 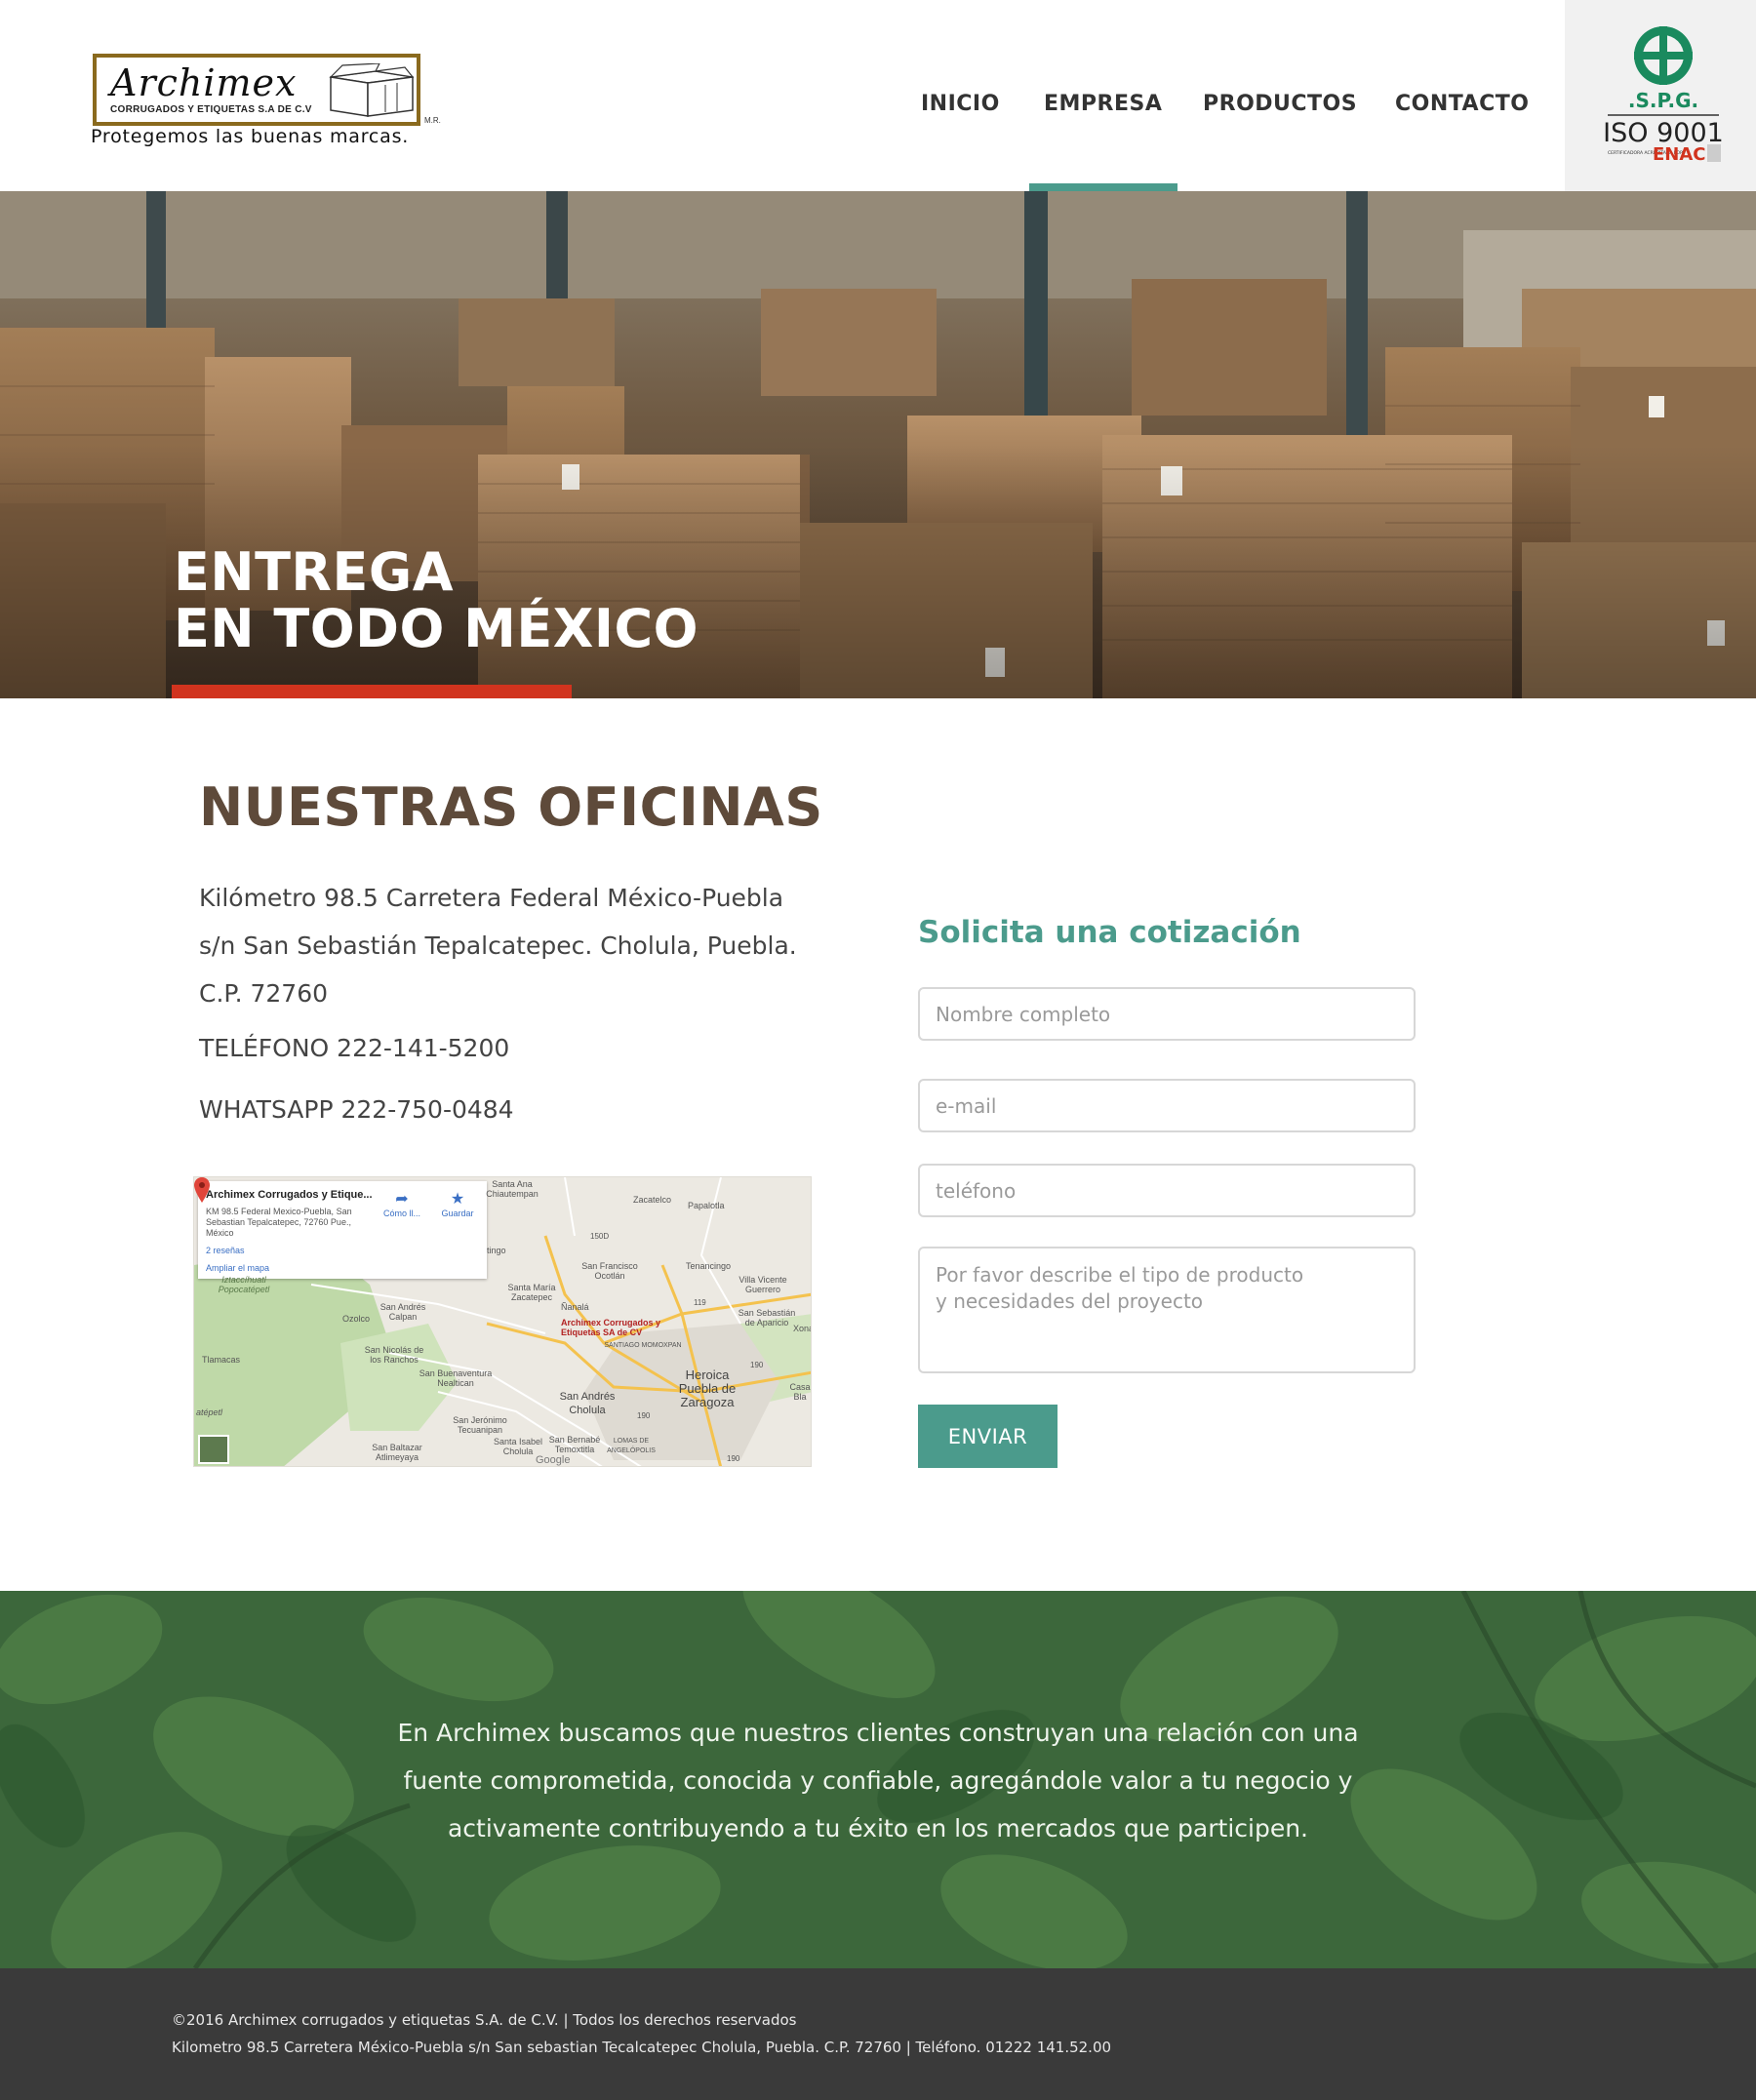 I want to click on hero-title: ENTREGA EN TODO MÉXICO, so click(x=436, y=600).